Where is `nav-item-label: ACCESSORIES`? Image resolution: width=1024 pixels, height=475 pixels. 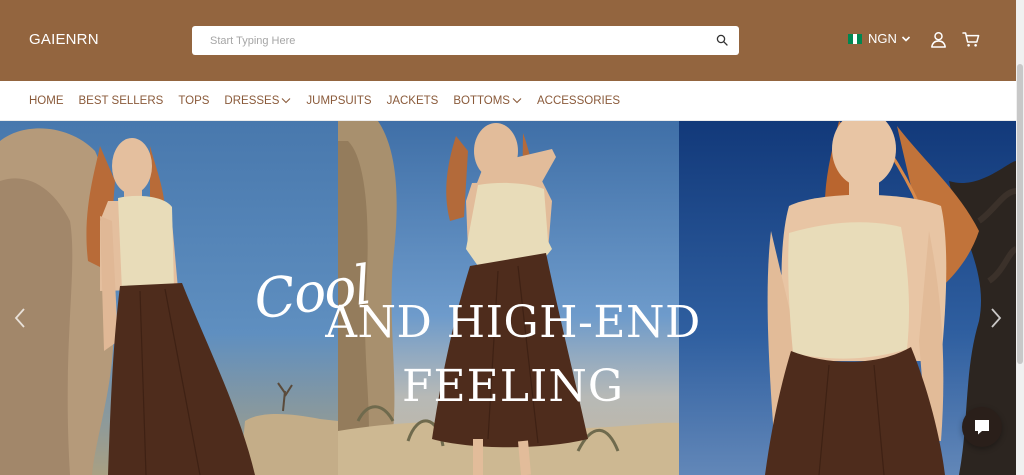 nav-item-label: ACCESSORIES is located at coordinates (578, 100).